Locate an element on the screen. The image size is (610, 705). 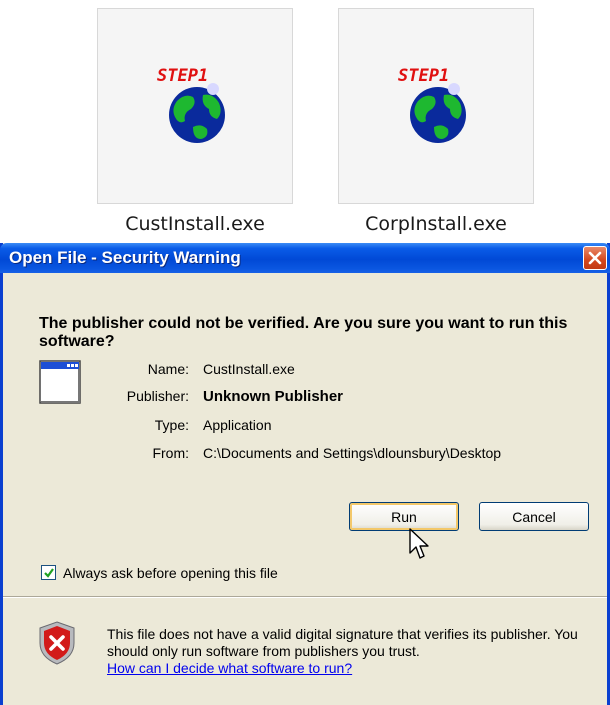
property-key: Type: is located at coordinates (171, 425).